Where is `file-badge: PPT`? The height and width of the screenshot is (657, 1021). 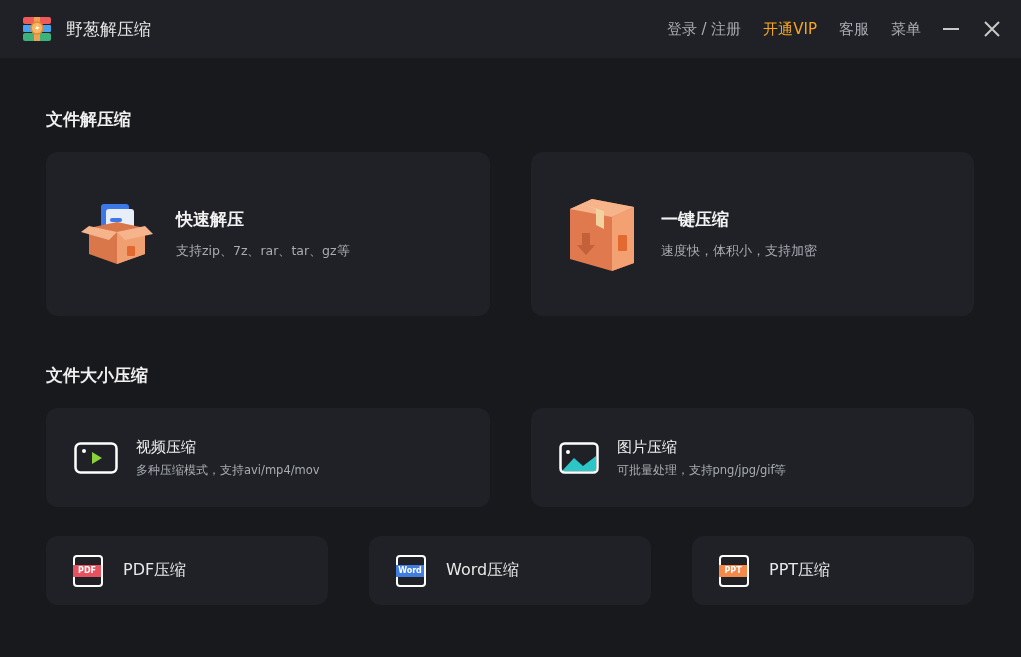
file-badge: PPT is located at coordinates (733, 570).